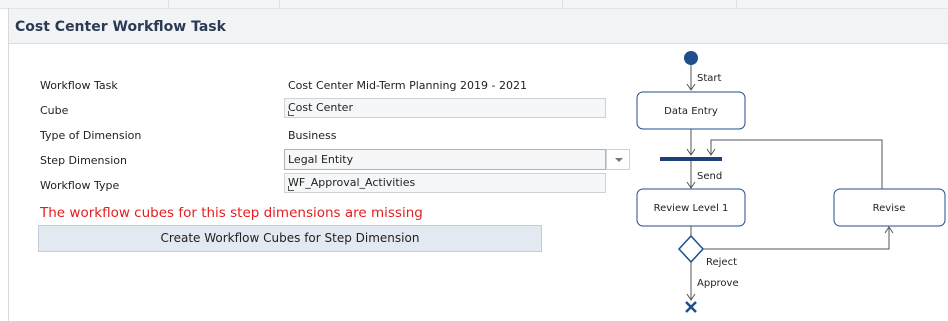 The height and width of the screenshot is (321, 948). What do you see at coordinates (718, 283) in the screenshot?
I see `approve-label: Approve` at bounding box center [718, 283].